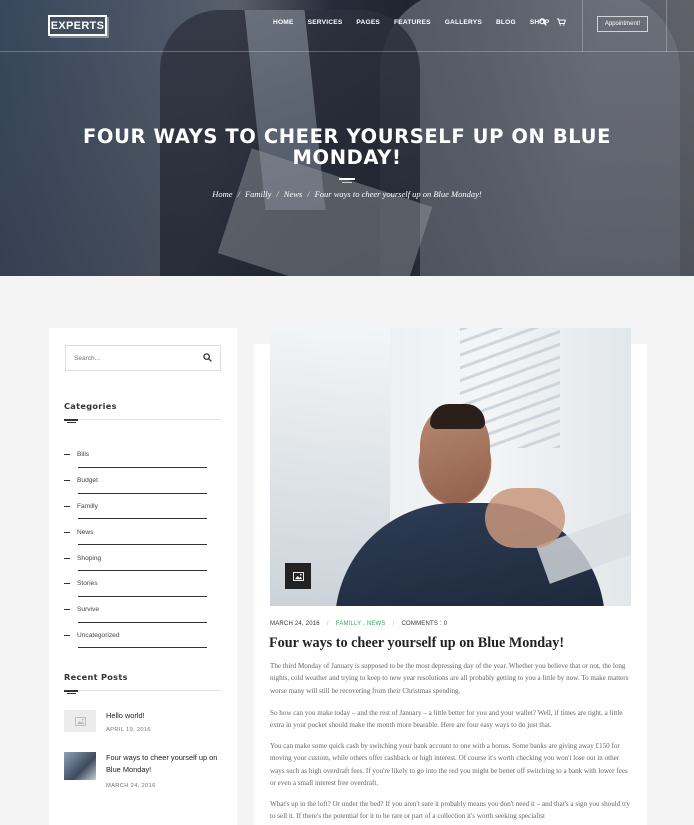  What do you see at coordinates (136, 636) in the screenshot?
I see `category-item-uncategorized: Uncategorized` at bounding box center [136, 636].